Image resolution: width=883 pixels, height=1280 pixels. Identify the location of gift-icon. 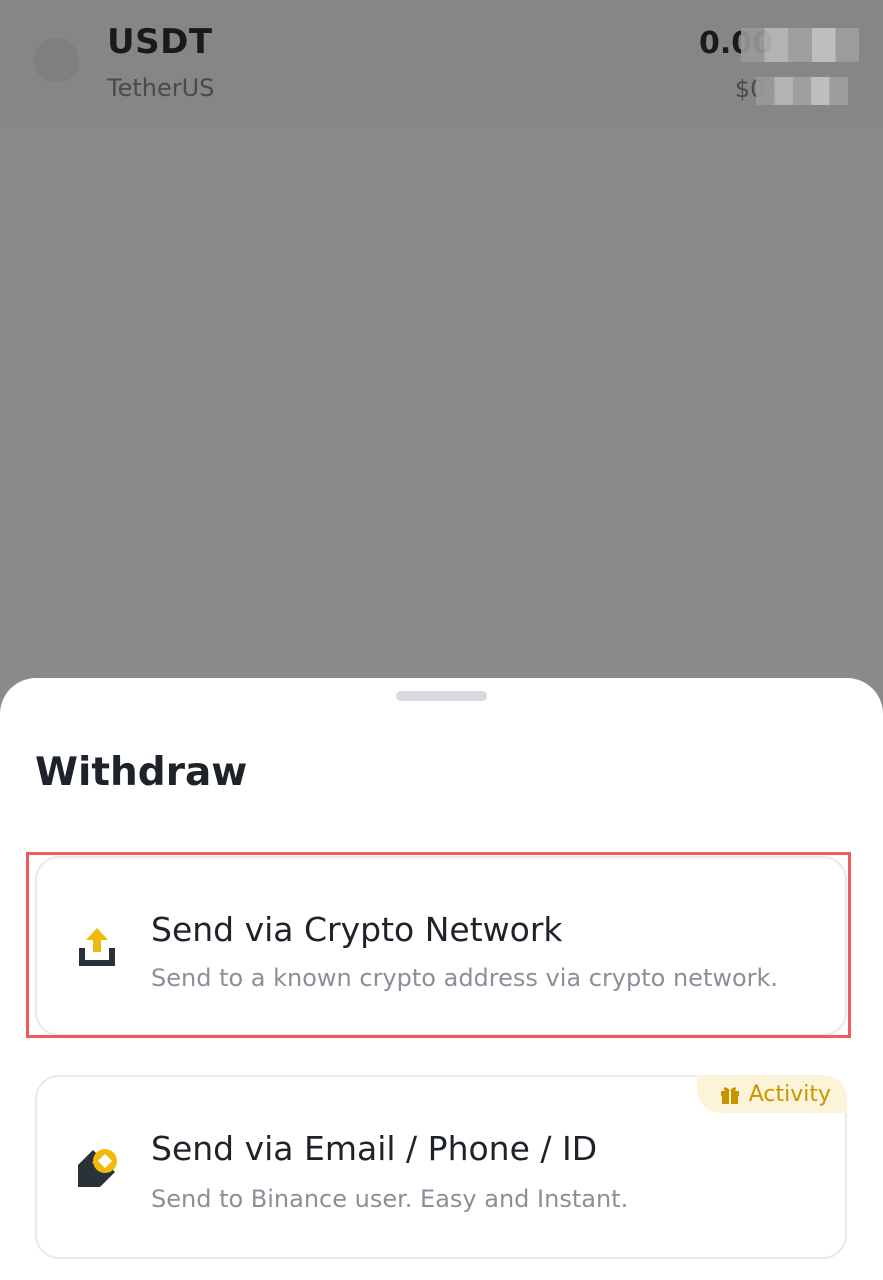
(729, 1095).